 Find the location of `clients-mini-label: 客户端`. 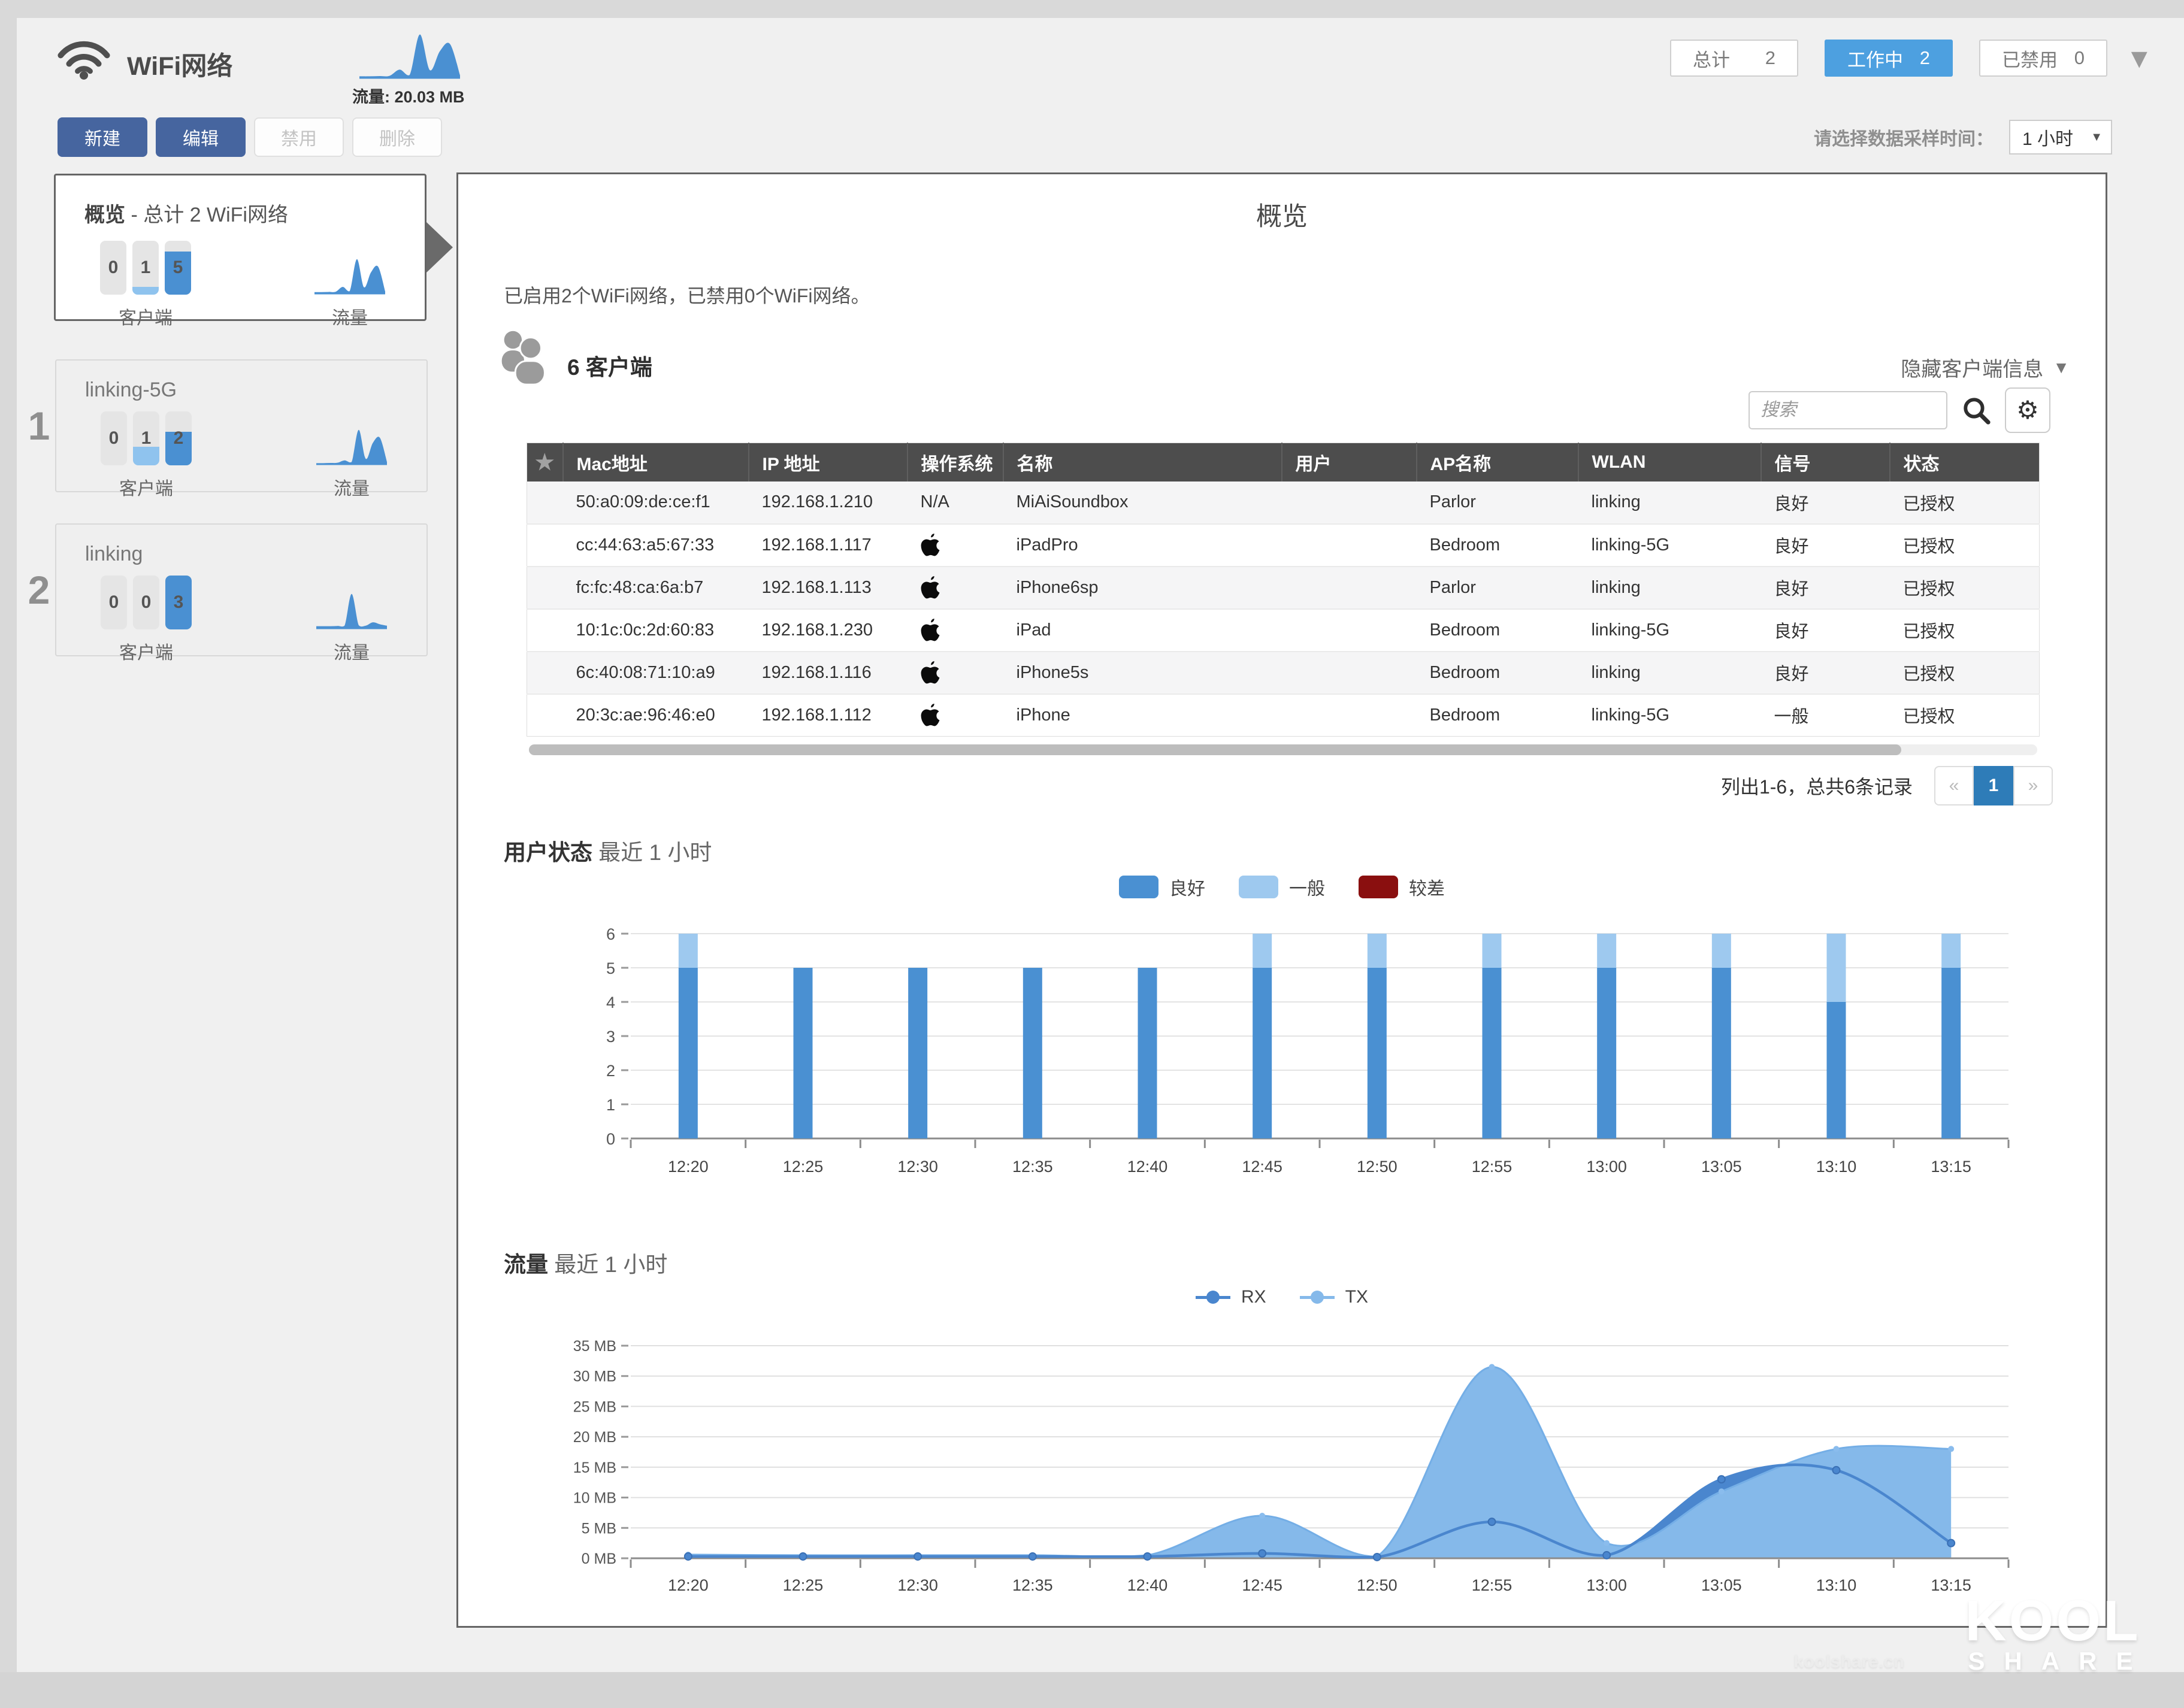

clients-mini-label: 客户端 is located at coordinates (146, 318).